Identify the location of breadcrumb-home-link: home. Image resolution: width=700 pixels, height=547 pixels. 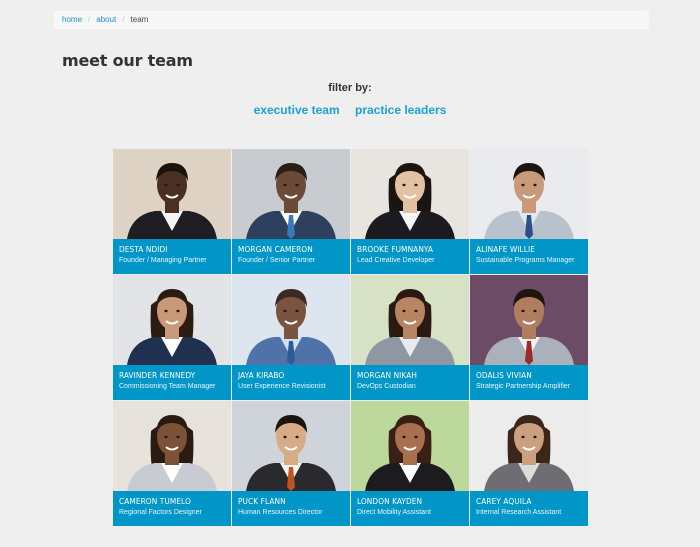
(72, 20).